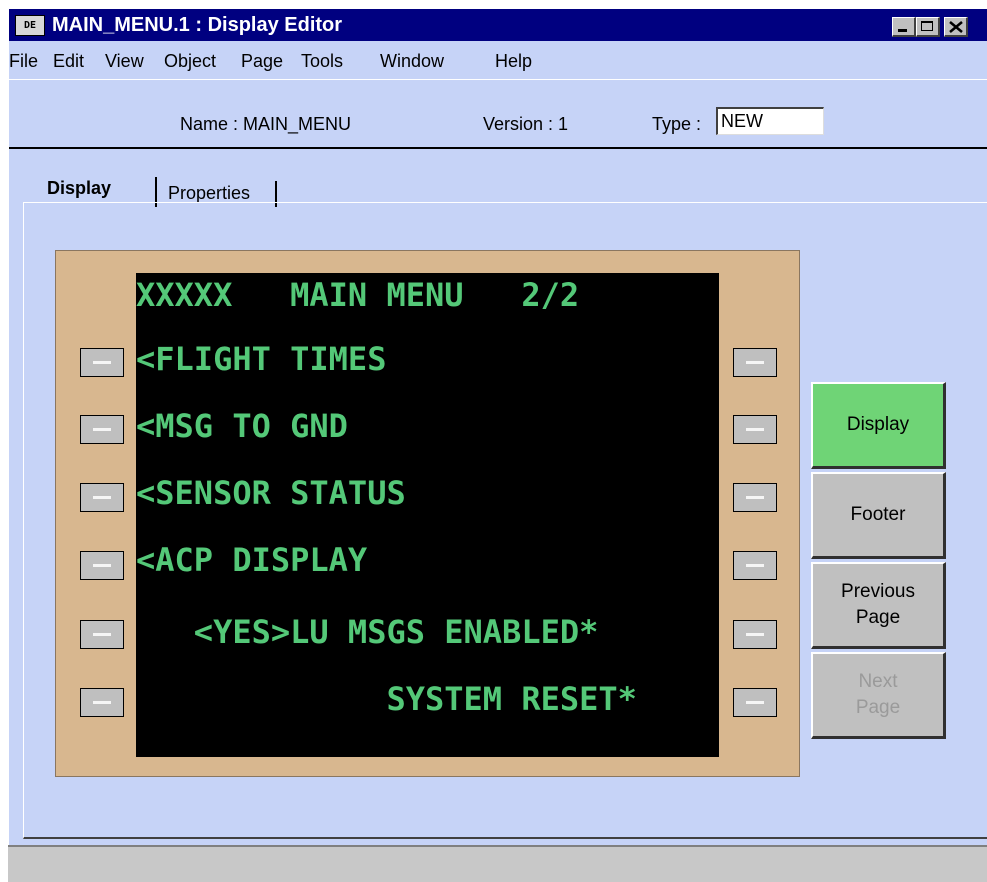 The width and height of the screenshot is (987, 882). Describe the element at coordinates (322, 61) in the screenshot. I see `menu-tools: Tools` at that location.